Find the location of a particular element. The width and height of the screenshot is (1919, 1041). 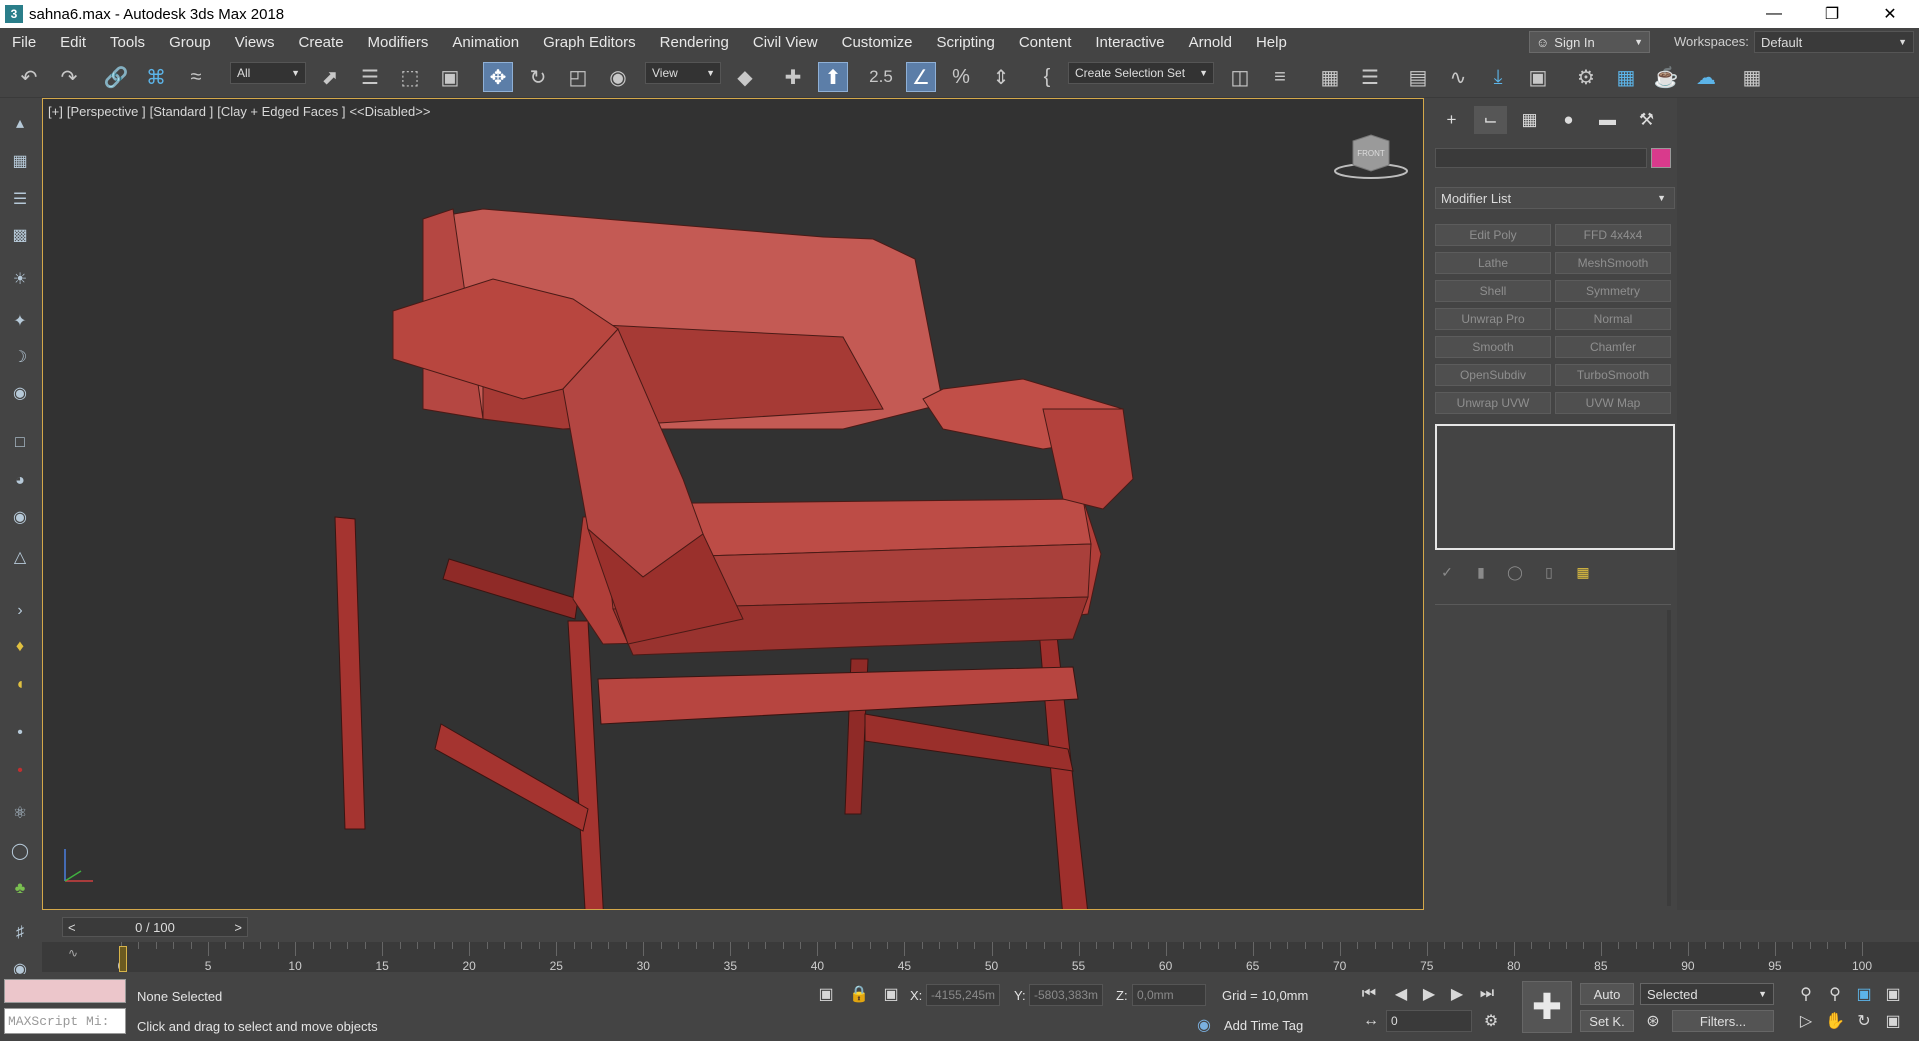

menu-interactive: Interactive is located at coordinates (1129, 42).